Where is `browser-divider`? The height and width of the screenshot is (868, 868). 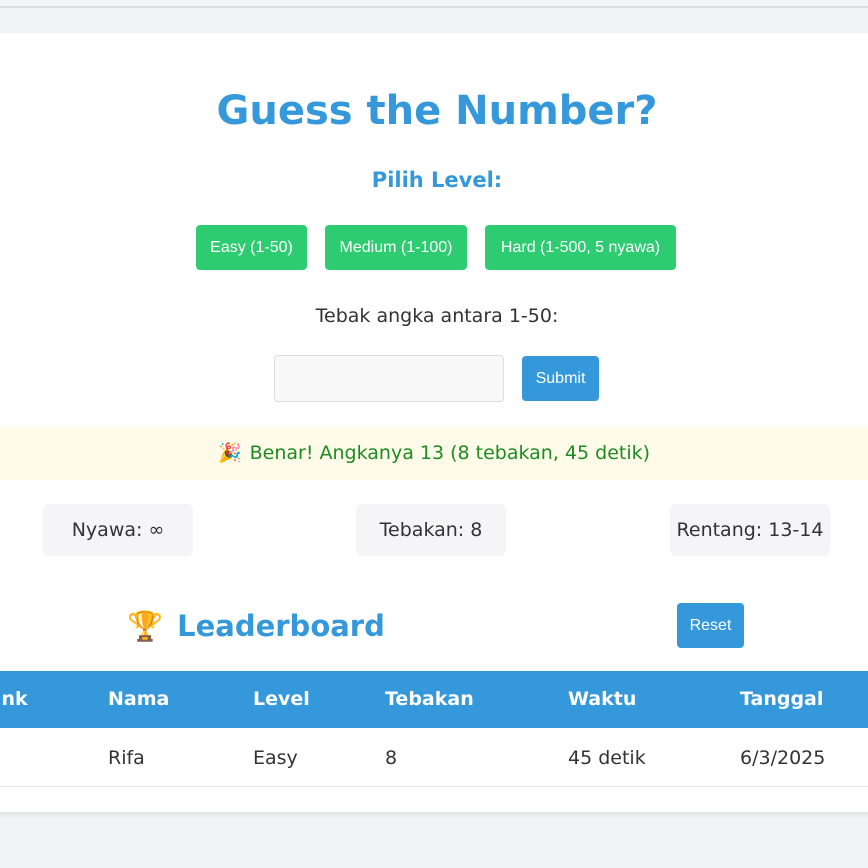 browser-divider is located at coordinates (434, 7).